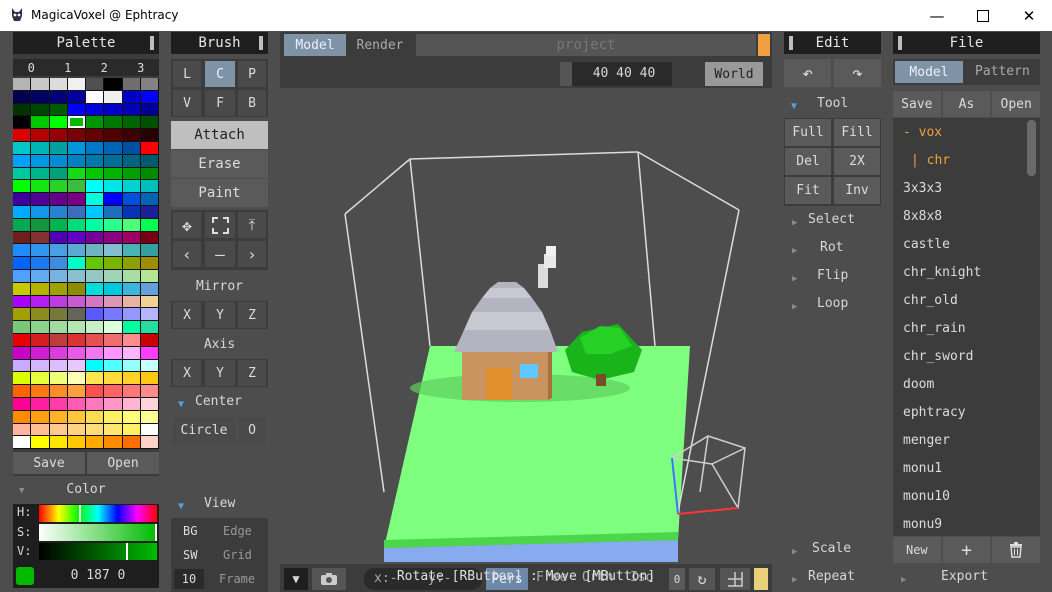 Image resolution: width=1052 pixels, height=592 pixels. What do you see at coordinates (252, 430) in the screenshot?
I see `circle-o-button: O` at bounding box center [252, 430].